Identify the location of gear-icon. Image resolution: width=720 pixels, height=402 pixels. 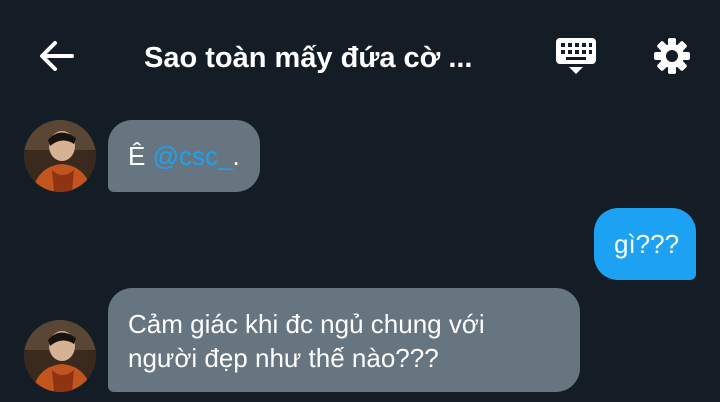
(672, 58).